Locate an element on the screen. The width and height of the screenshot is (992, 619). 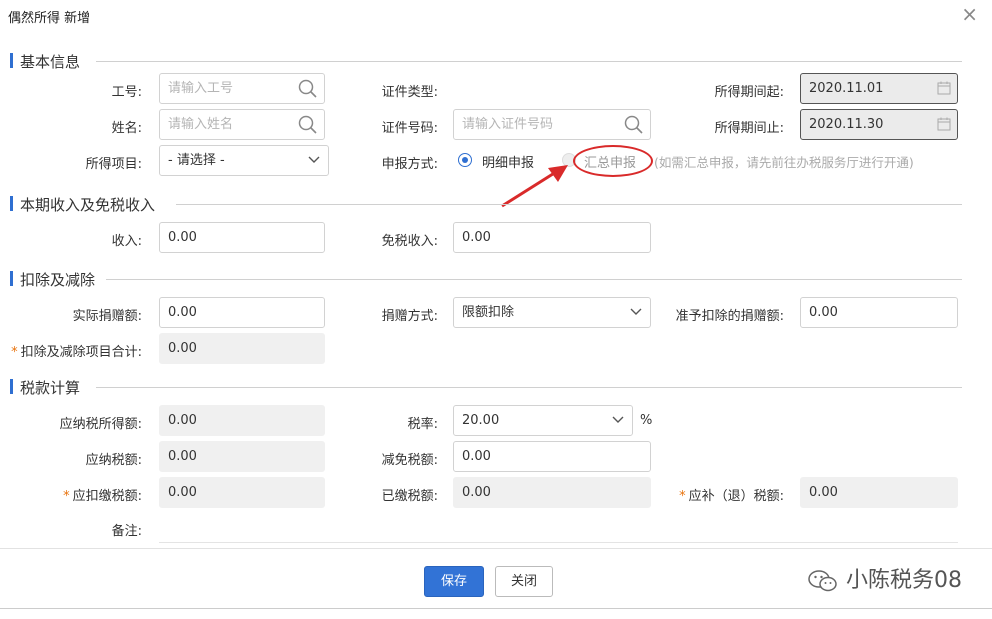
period-end-value: 2020.11.30 is located at coordinates (846, 124).